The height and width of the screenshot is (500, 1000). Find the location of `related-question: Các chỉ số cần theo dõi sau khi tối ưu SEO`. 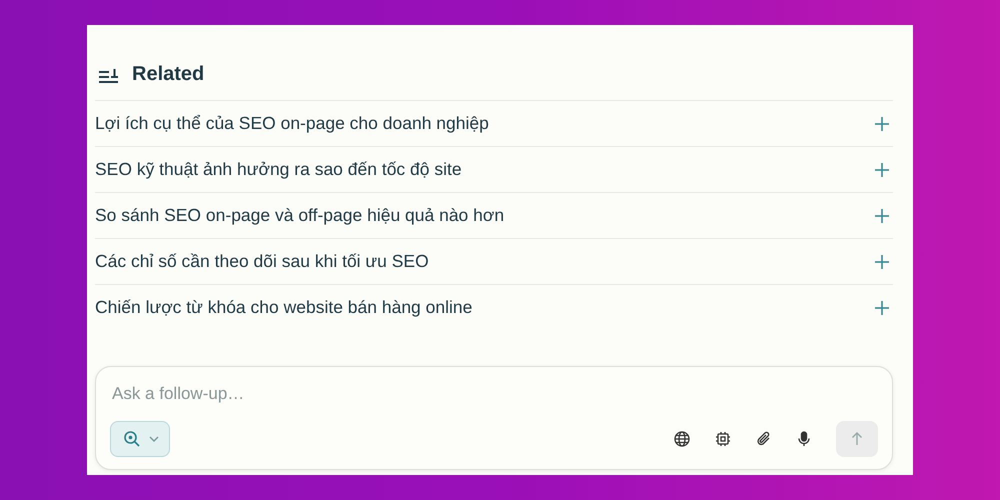

related-question: Các chỉ số cần theo dõi sau khi tối ưu SEO is located at coordinates (494, 261).